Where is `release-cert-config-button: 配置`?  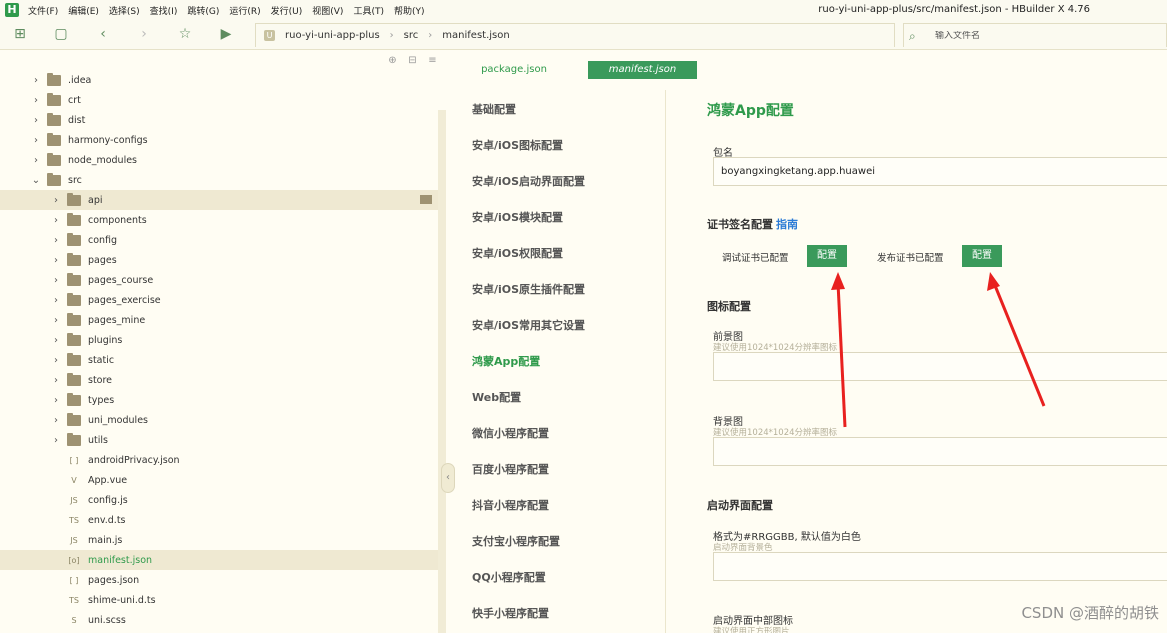
release-cert-config-button: 配置 is located at coordinates (982, 256).